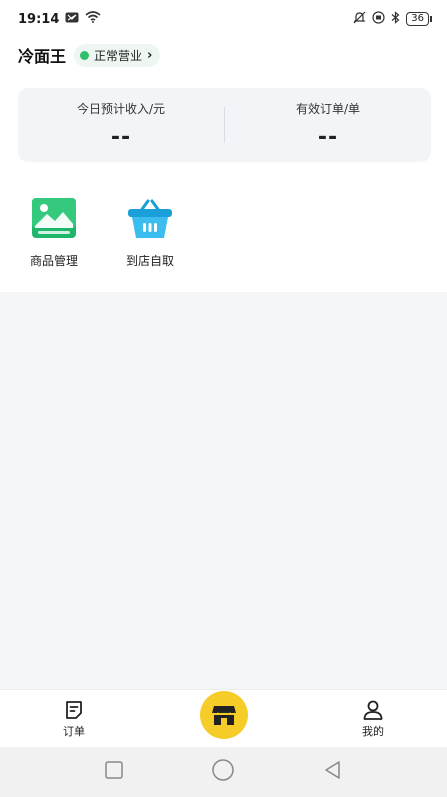 The height and width of the screenshot is (797, 447). I want to click on income-label: 今日预计收入/元, so click(121, 109).